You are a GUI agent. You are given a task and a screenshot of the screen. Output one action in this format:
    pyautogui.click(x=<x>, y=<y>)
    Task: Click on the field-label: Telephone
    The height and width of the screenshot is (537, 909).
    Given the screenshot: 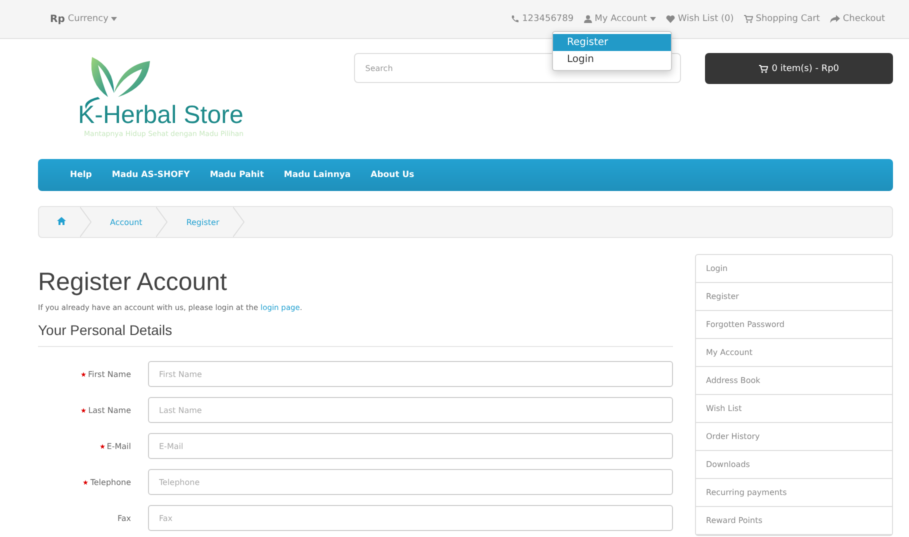 What is the action you would take?
    pyautogui.click(x=110, y=482)
    